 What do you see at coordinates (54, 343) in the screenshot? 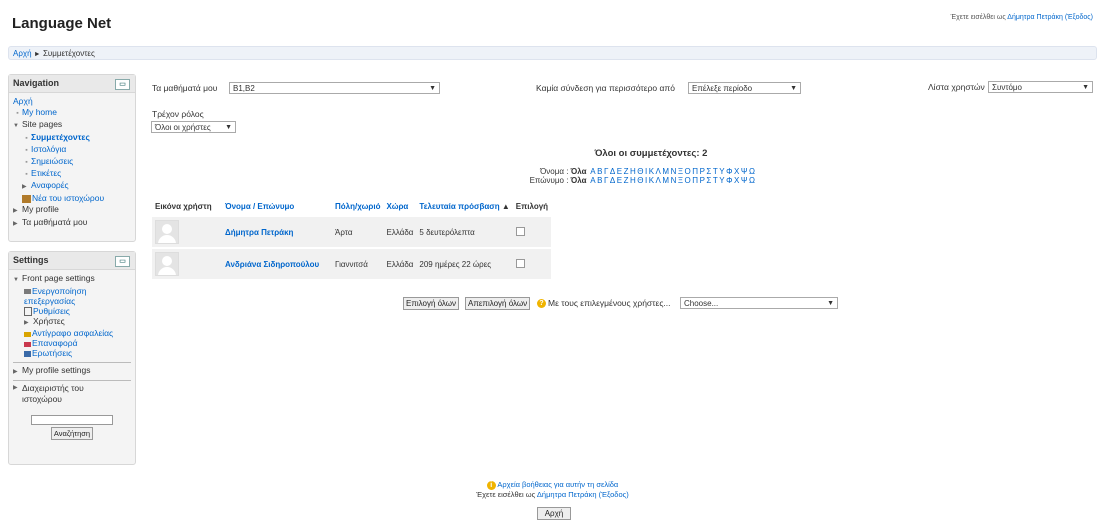
I see `restore-link: Επαναφορά` at bounding box center [54, 343].